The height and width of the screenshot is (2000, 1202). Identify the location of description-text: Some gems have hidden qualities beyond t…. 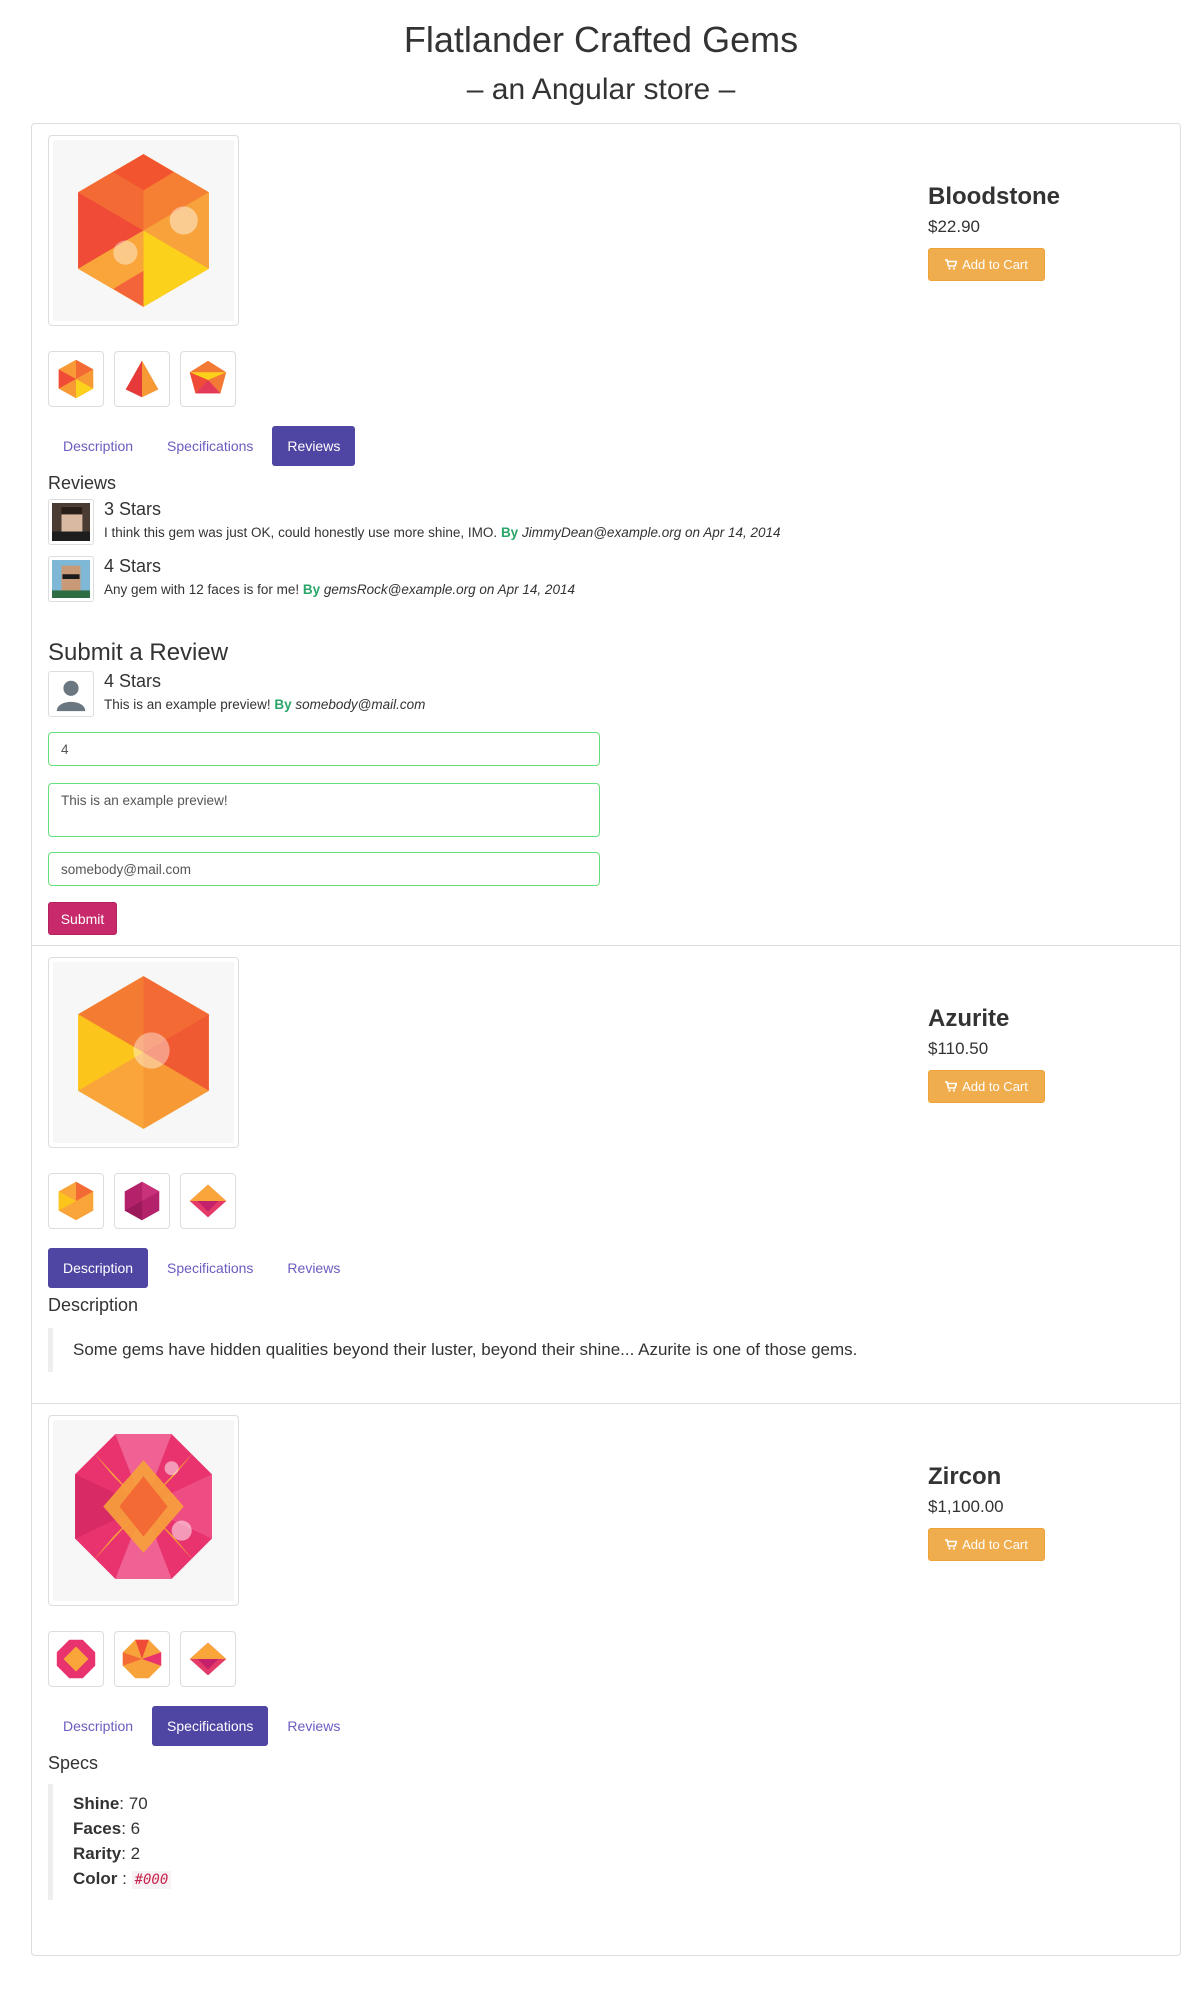
(452, 1350).